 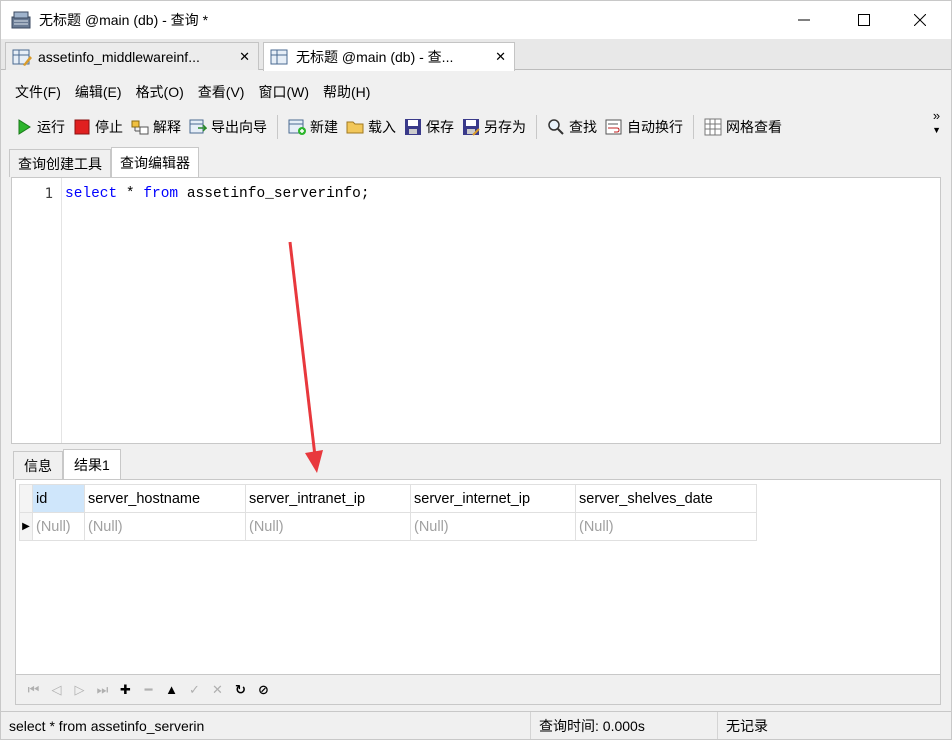 What do you see at coordinates (217, 194) in the screenshot?
I see `sql-code-line: select * from assetinfo_serverinfo;` at bounding box center [217, 194].